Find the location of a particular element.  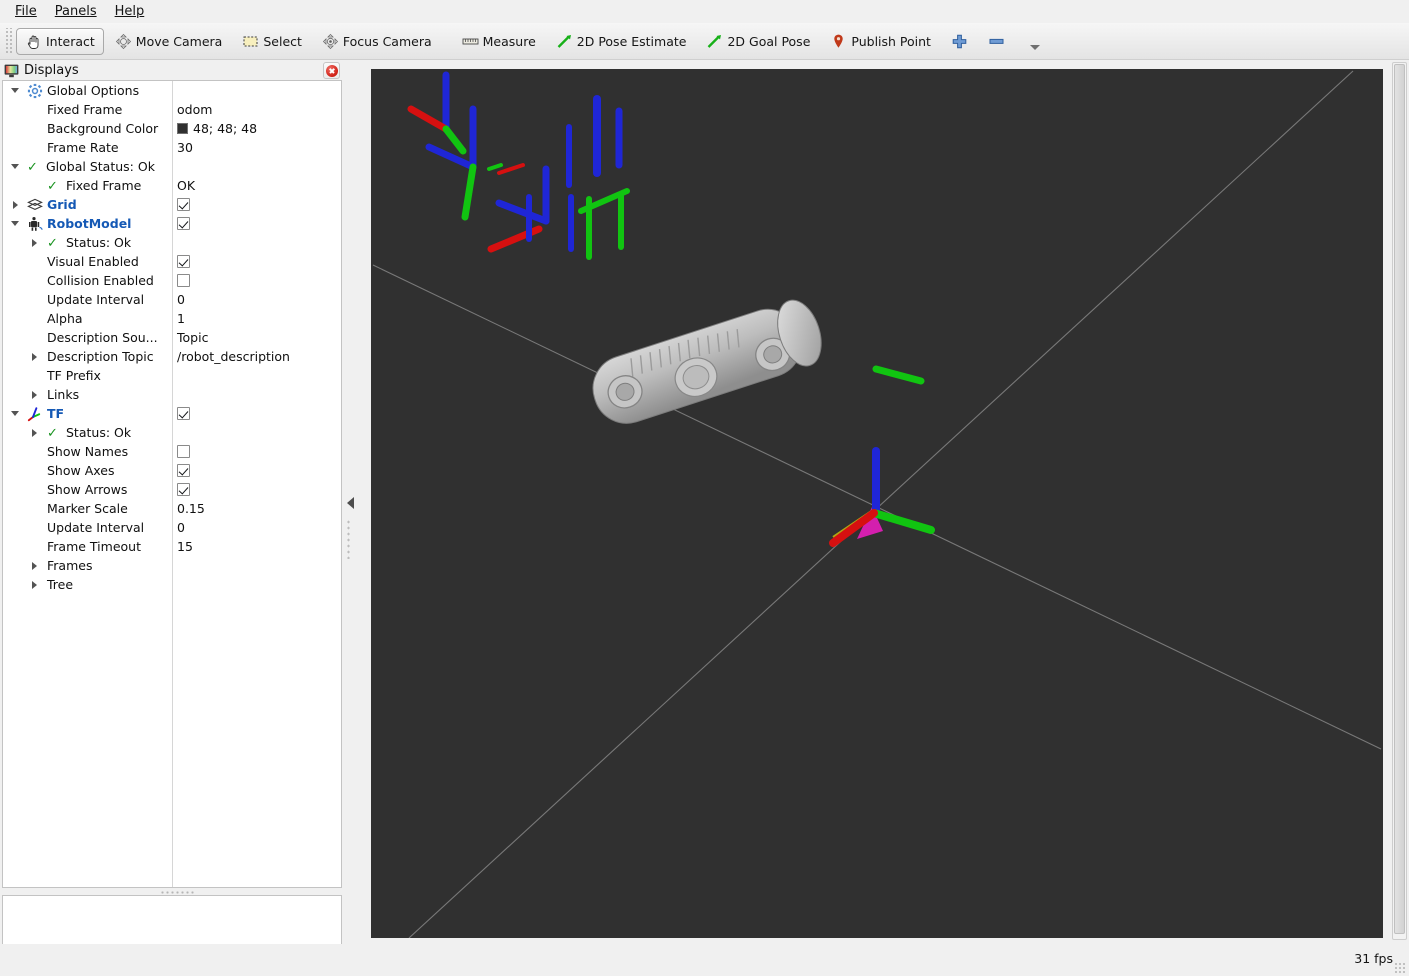

tool-select-button: Select is located at coordinates (272, 41).